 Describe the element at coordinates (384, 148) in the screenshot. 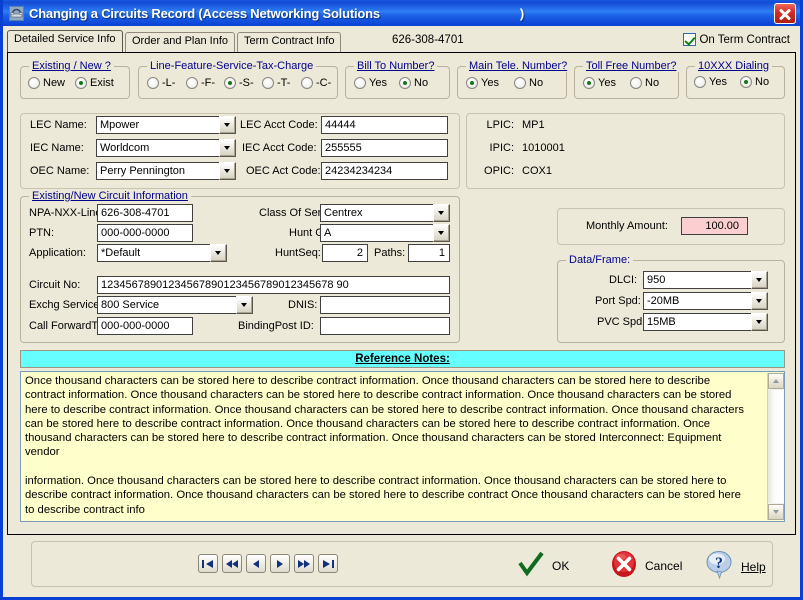

I see `iec-acct-code-input: 255555` at that location.